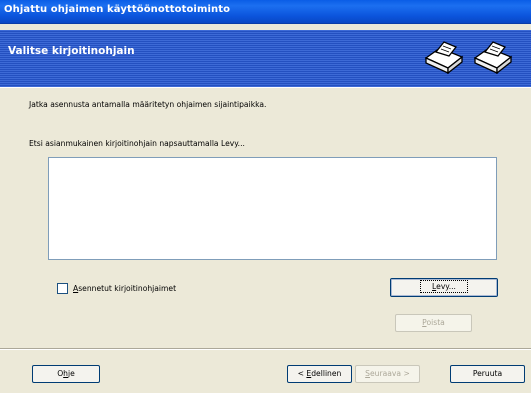 The height and width of the screenshot is (393, 531). I want to click on next-button: Seuraava >, so click(387, 374).